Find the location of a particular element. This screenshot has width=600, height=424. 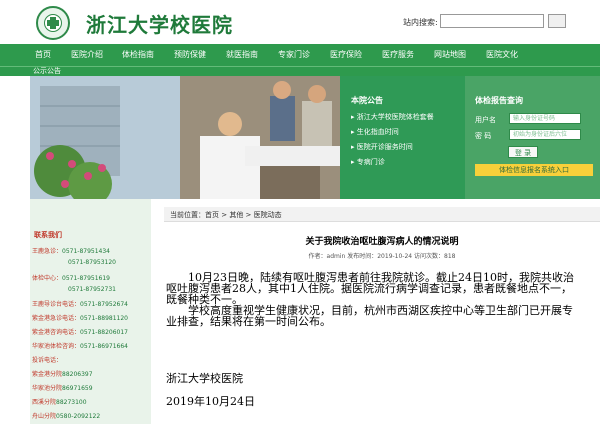

contact-row: 华家池分院86971659 is located at coordinates (62, 387).